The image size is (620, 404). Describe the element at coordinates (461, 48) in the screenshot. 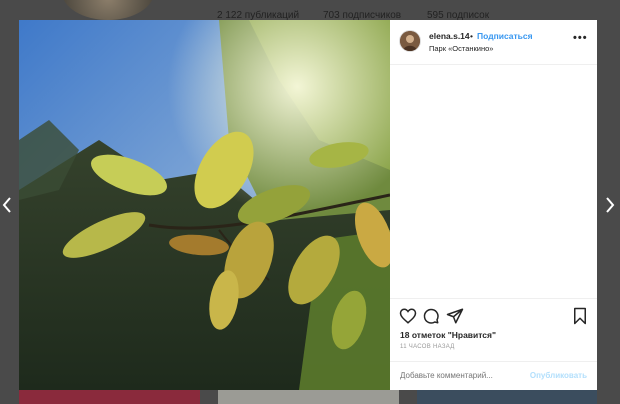

I see `location-link: Парк «Останкино»` at that location.